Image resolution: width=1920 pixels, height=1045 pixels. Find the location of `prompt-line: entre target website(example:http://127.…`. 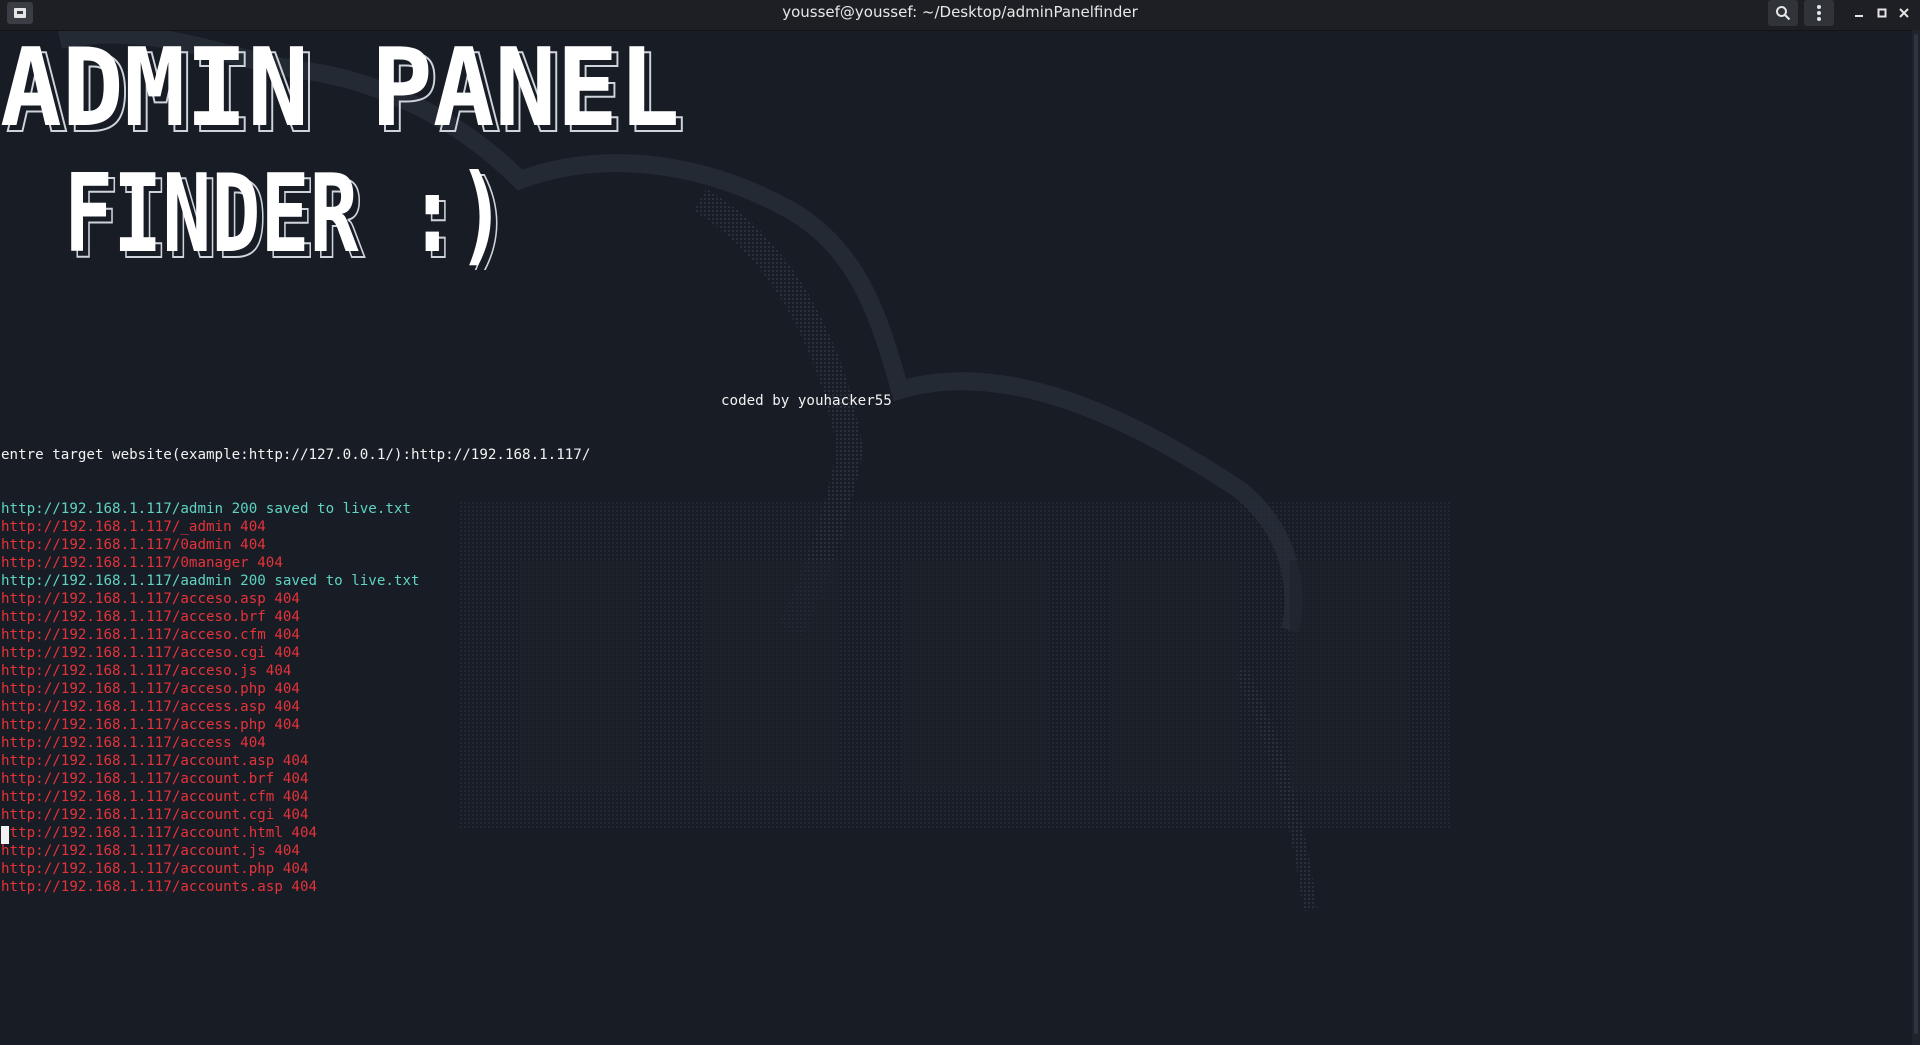

prompt-line: entre target website(example:http://127.… is located at coordinates (296, 455).